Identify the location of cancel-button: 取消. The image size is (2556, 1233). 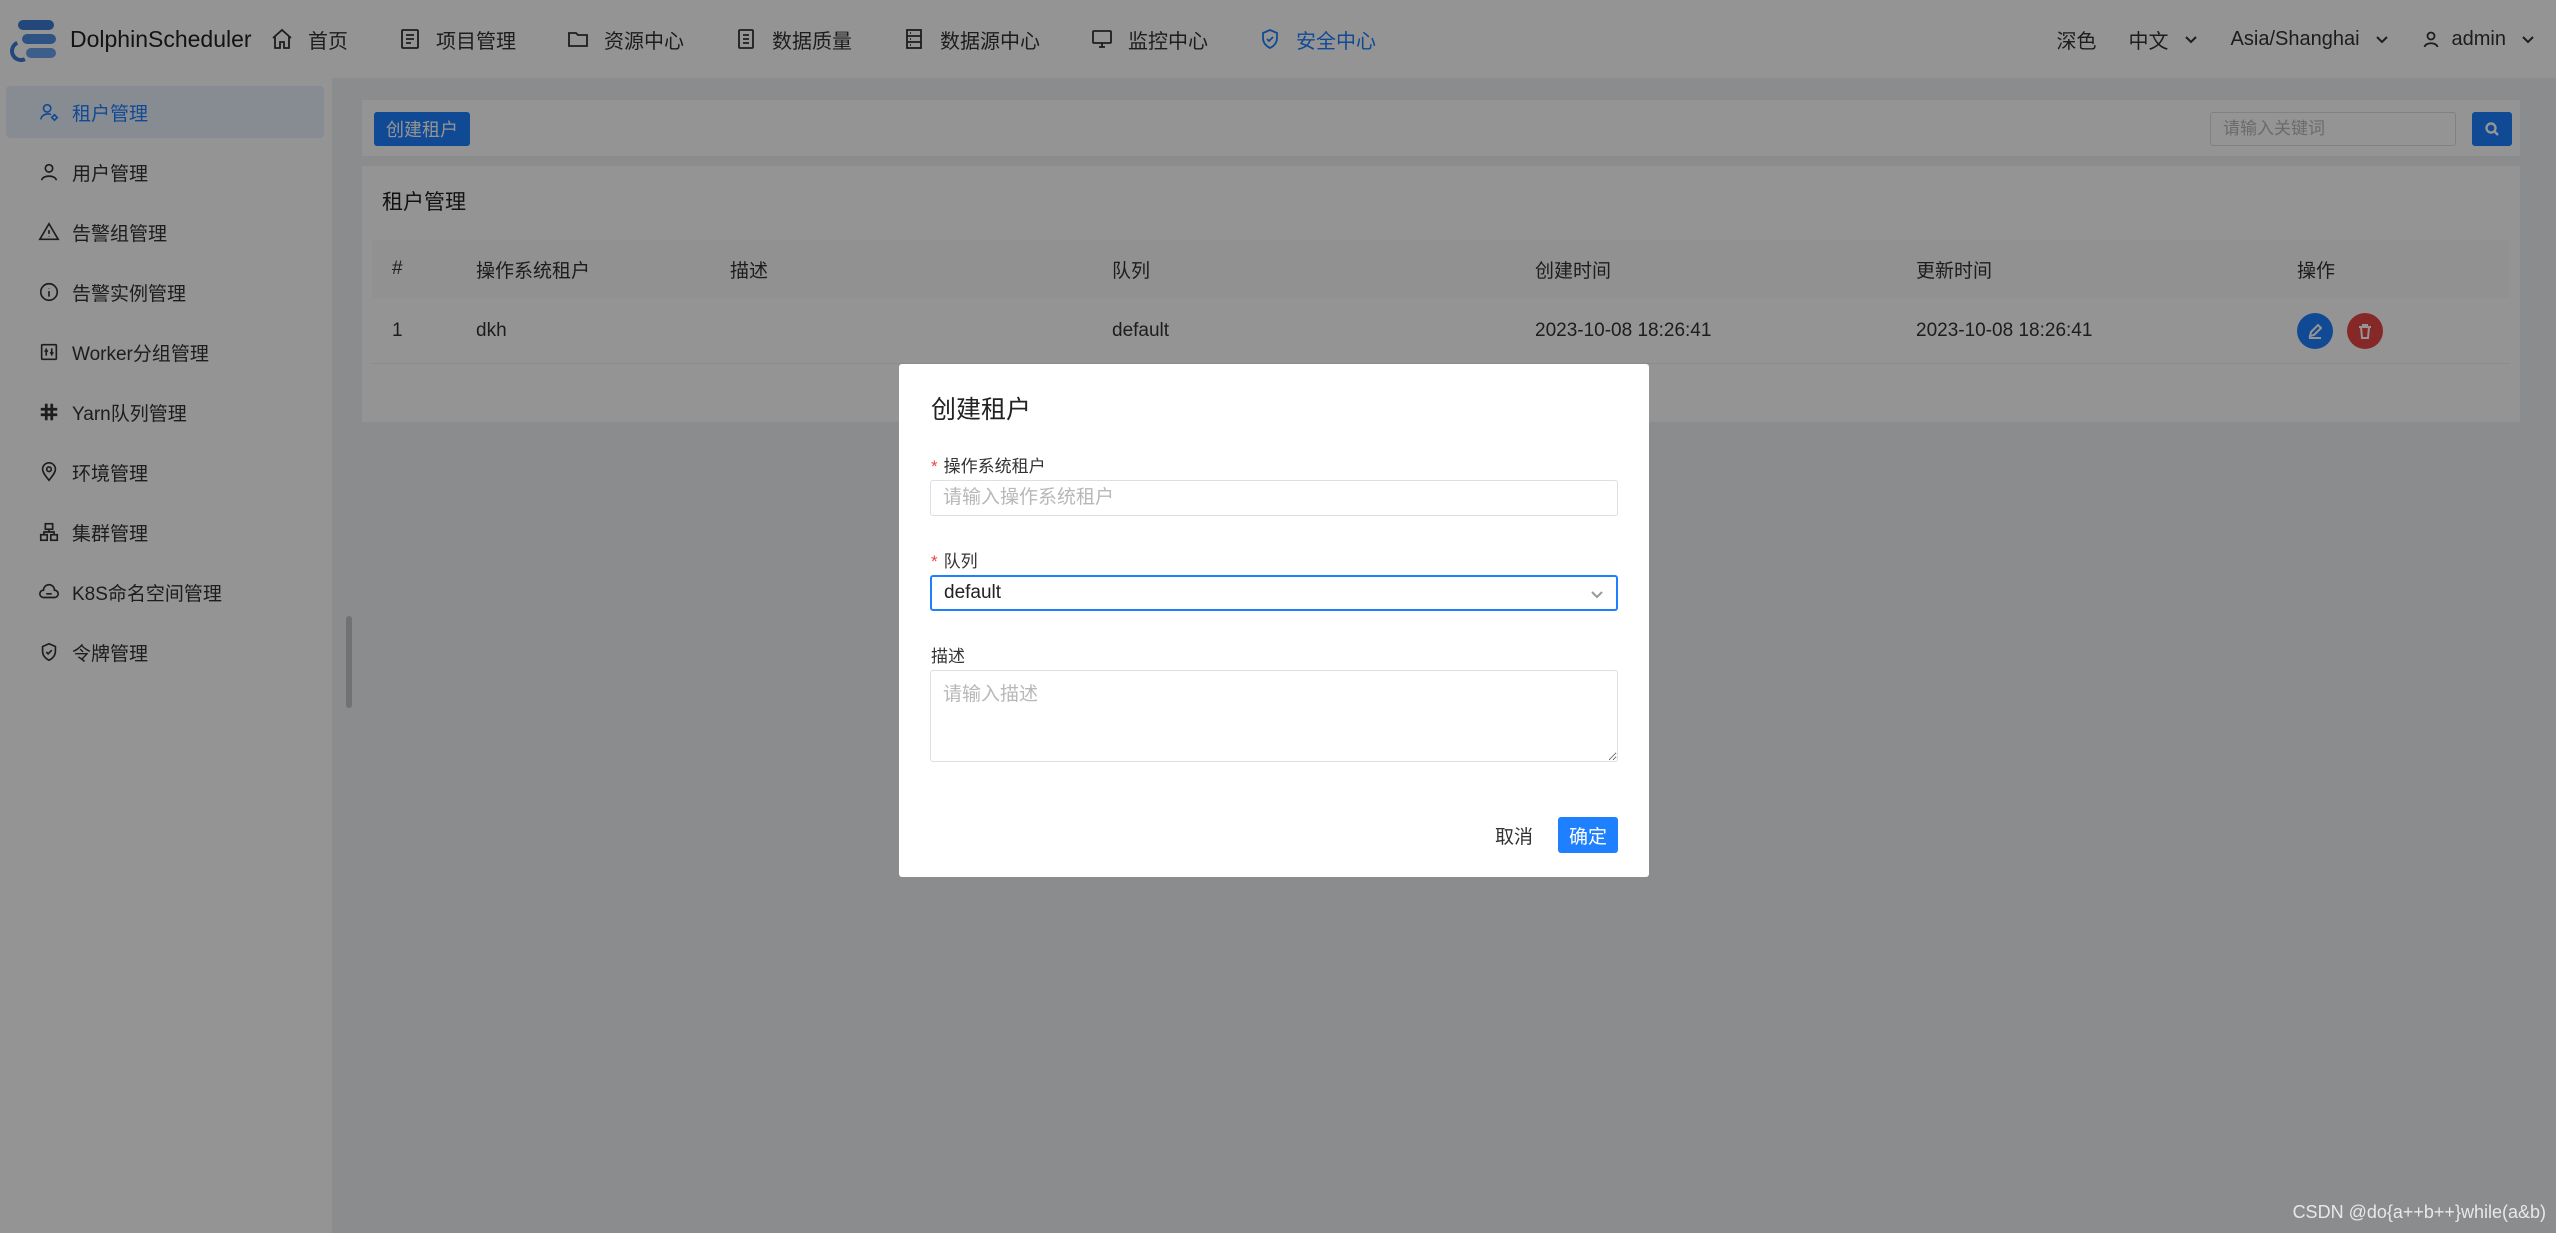
(1514, 835).